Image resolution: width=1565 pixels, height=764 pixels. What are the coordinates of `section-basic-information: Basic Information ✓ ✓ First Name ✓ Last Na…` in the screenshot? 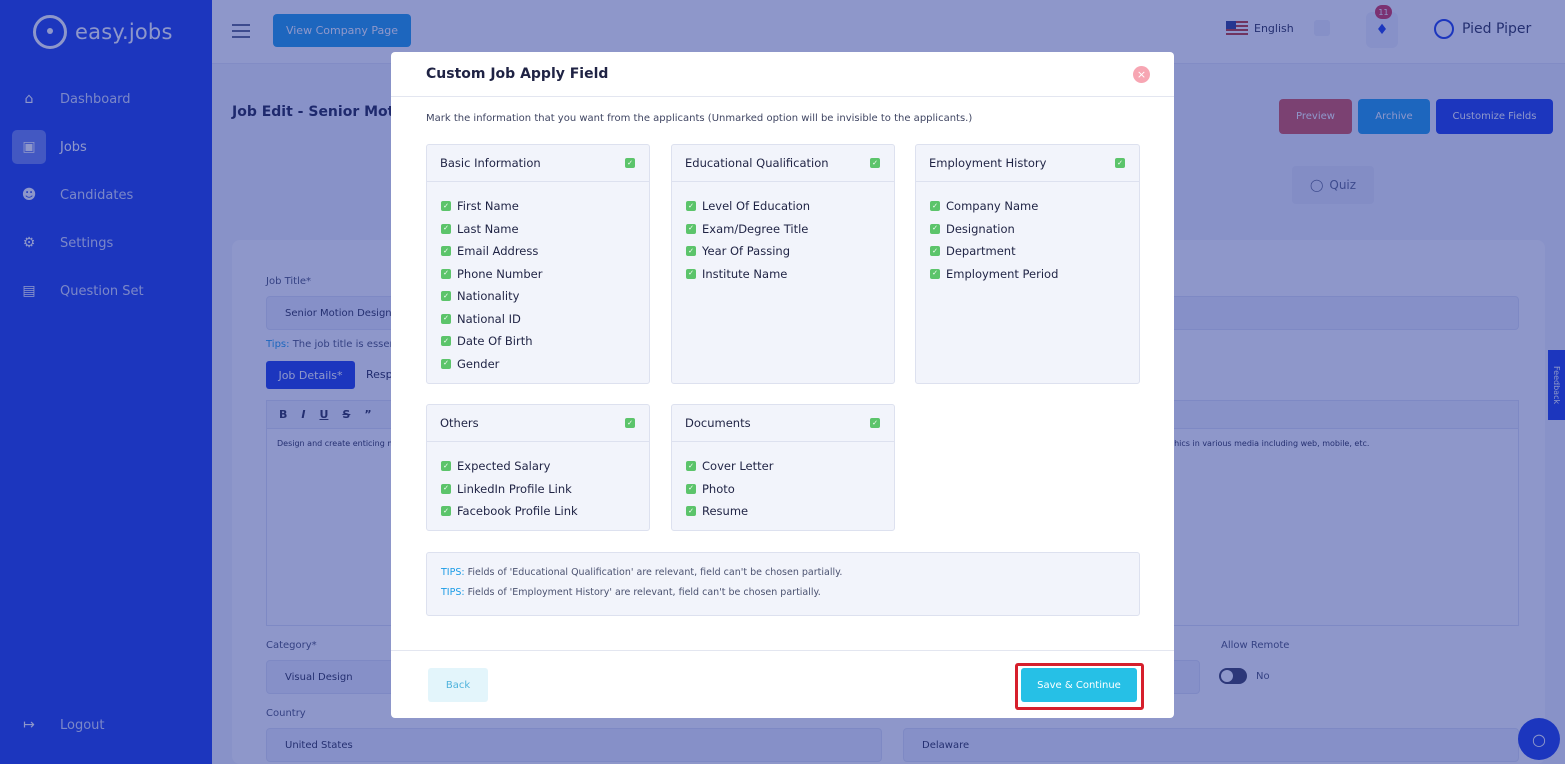 It's located at (538, 264).